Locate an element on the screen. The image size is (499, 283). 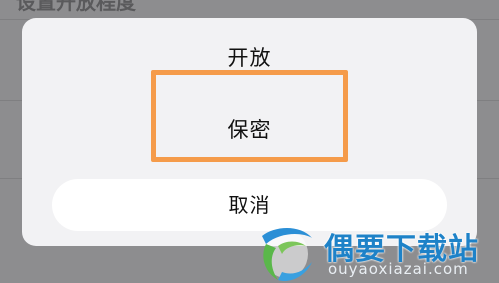
watermark-url: ouyaoxiazai.com is located at coordinates (398, 269).